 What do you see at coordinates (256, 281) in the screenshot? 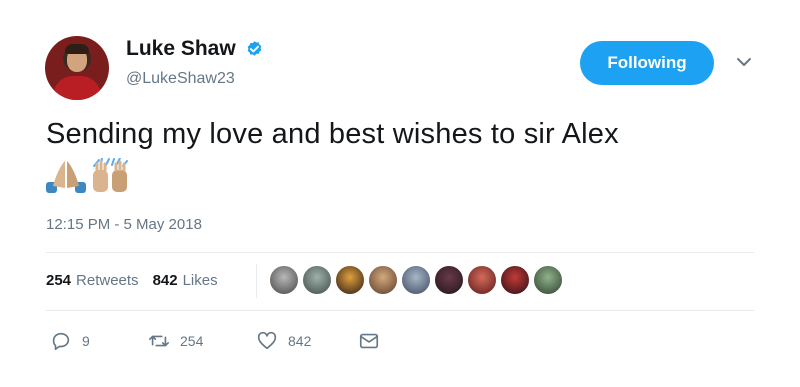
I see `stats-separator` at bounding box center [256, 281].